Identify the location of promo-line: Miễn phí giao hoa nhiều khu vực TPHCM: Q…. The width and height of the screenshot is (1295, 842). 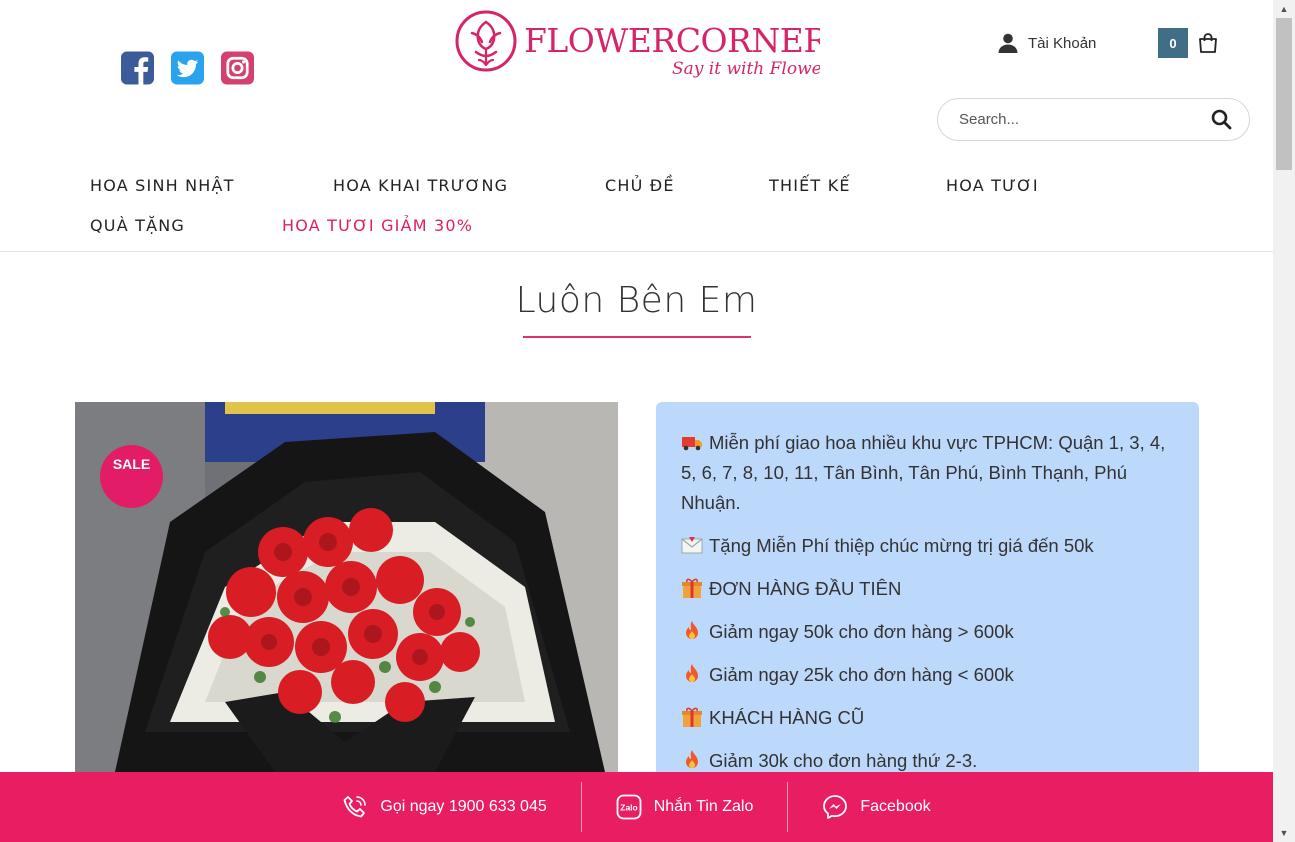
(923, 472).